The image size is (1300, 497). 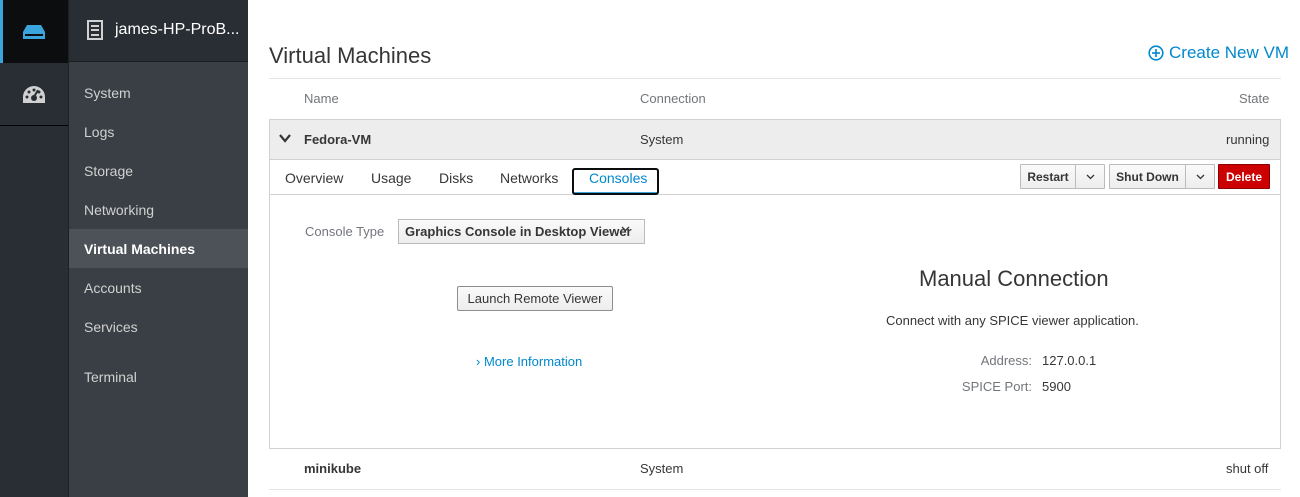 What do you see at coordinates (775, 489) in the screenshot?
I see `row-divider` at bounding box center [775, 489].